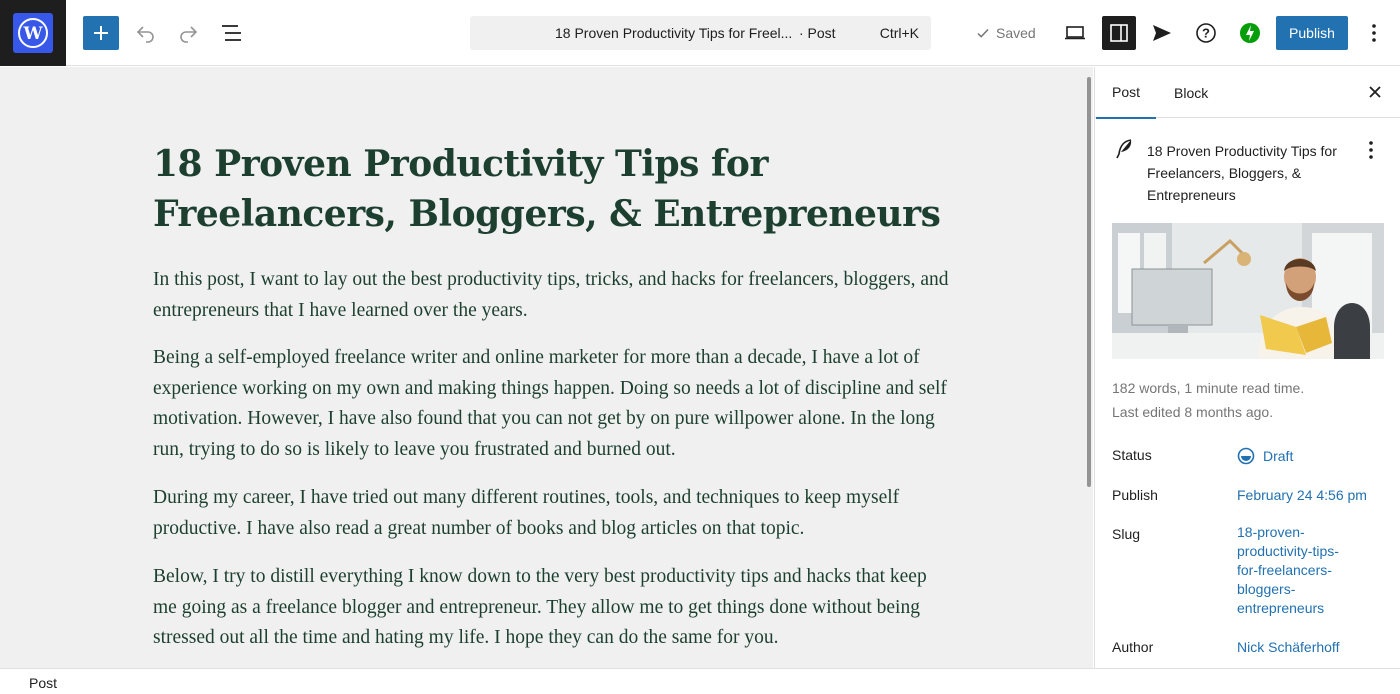 Image resolution: width=1400 pixels, height=694 pixels. I want to click on list-view-icon, so click(231, 33).